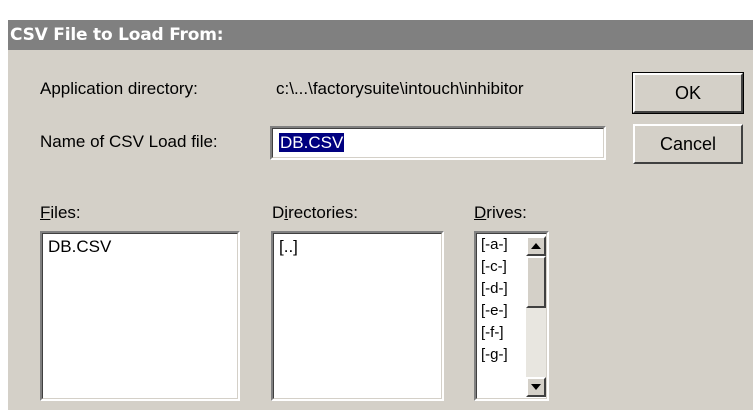  What do you see at coordinates (79, 247) in the screenshot?
I see `list-item: DB.CSV` at bounding box center [79, 247].